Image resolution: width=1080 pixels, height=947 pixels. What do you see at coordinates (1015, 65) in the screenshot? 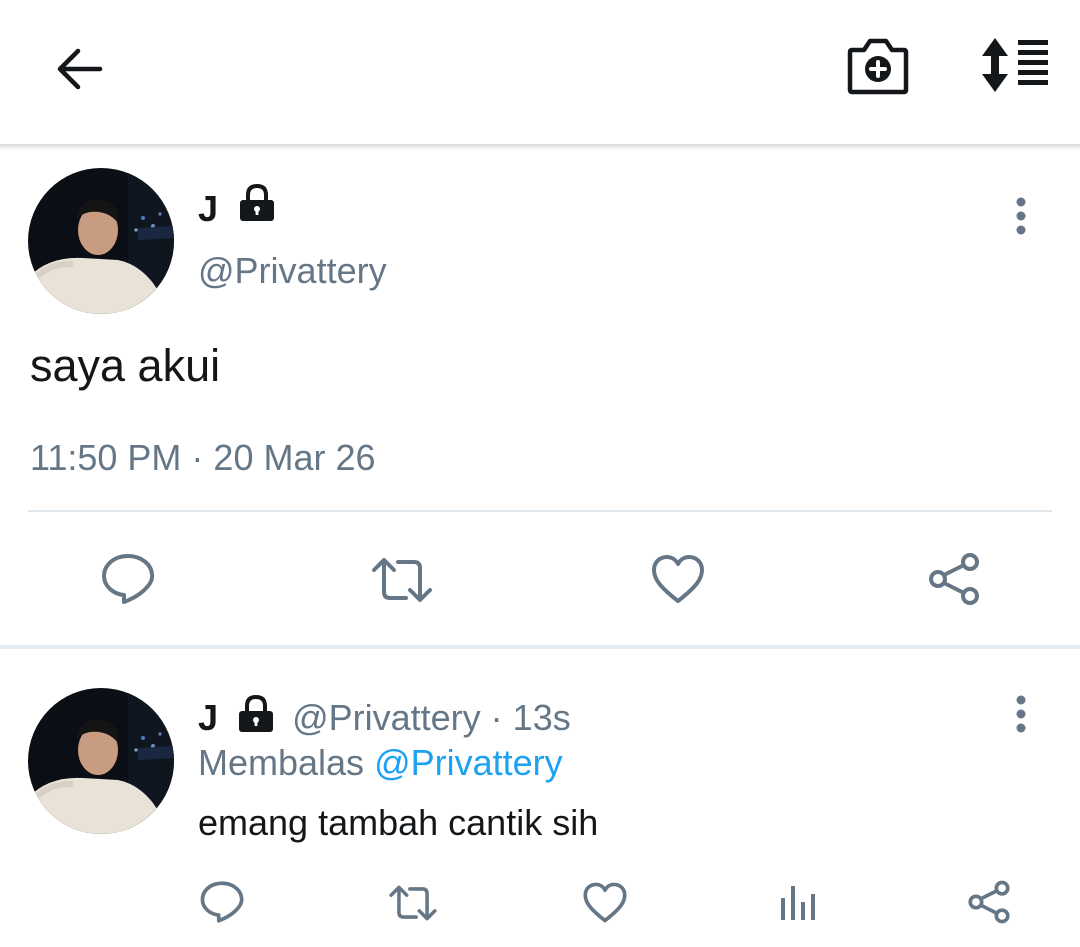
I see `sort-list-icon` at bounding box center [1015, 65].